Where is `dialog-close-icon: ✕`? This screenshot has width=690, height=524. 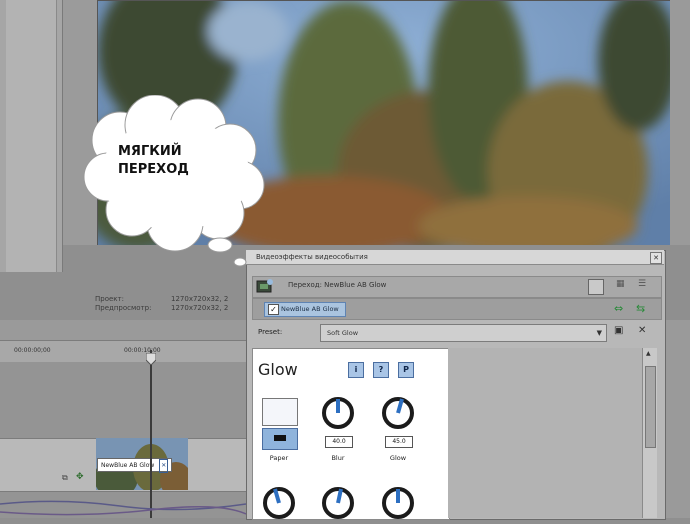 dialog-close-icon: ✕ is located at coordinates (656, 258).